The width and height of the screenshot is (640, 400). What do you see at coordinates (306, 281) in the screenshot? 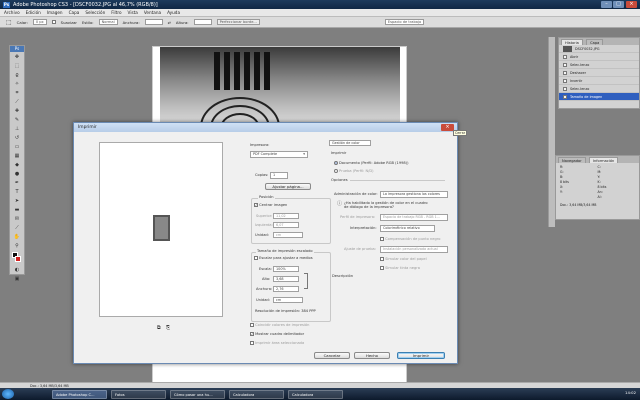
I see `link-proportions-icon` at bounding box center [306, 281].